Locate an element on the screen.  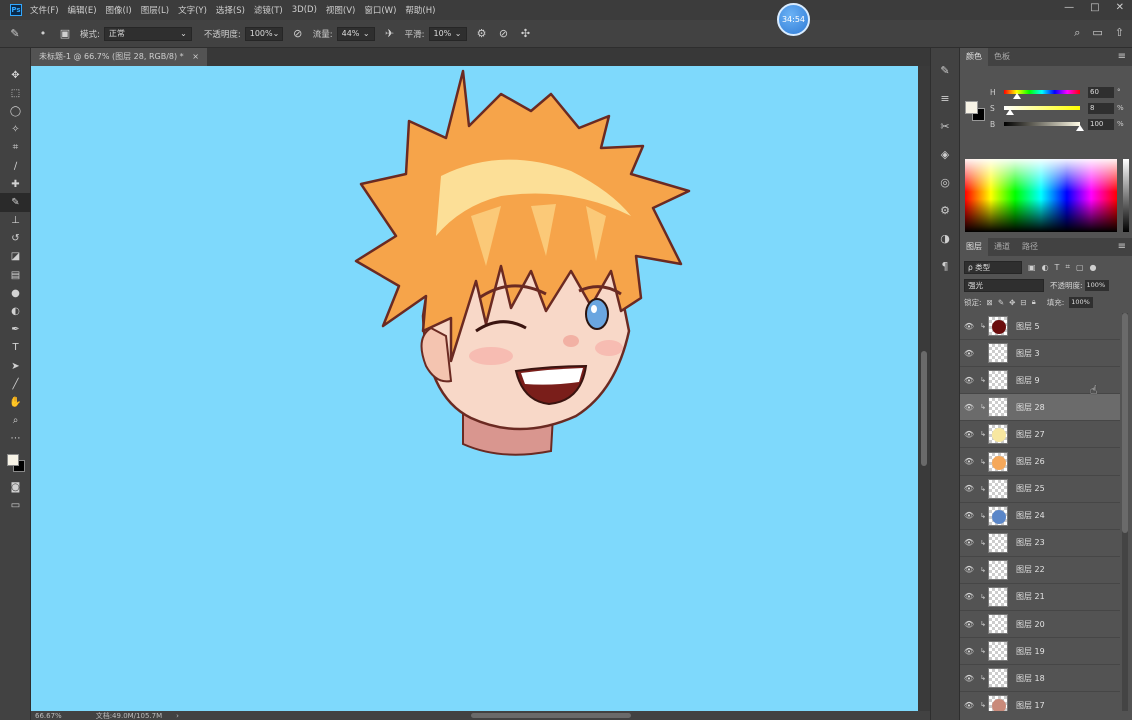
layer-row: 👁︎ ↳ 图层 19 is located at coordinates (1040, 652).